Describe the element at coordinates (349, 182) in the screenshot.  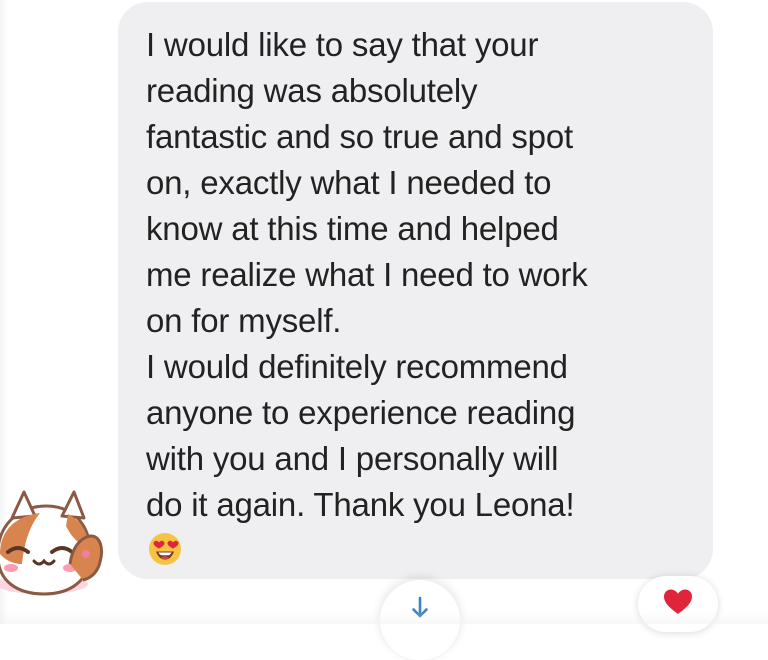
I see `message-line: on, exactly what I needed to` at that location.